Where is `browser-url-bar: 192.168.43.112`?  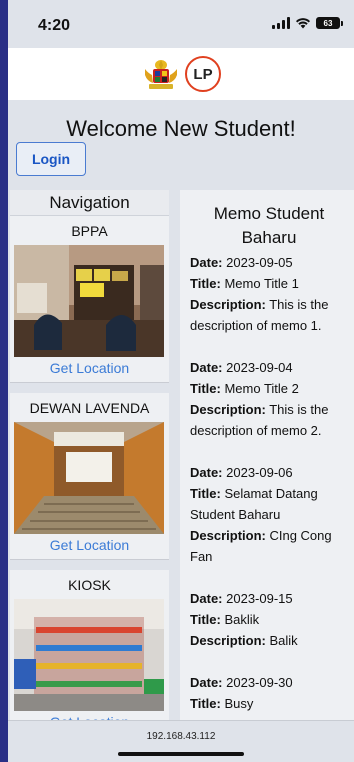
browser-url-bar: 192.168.43.112 is located at coordinates (181, 741).